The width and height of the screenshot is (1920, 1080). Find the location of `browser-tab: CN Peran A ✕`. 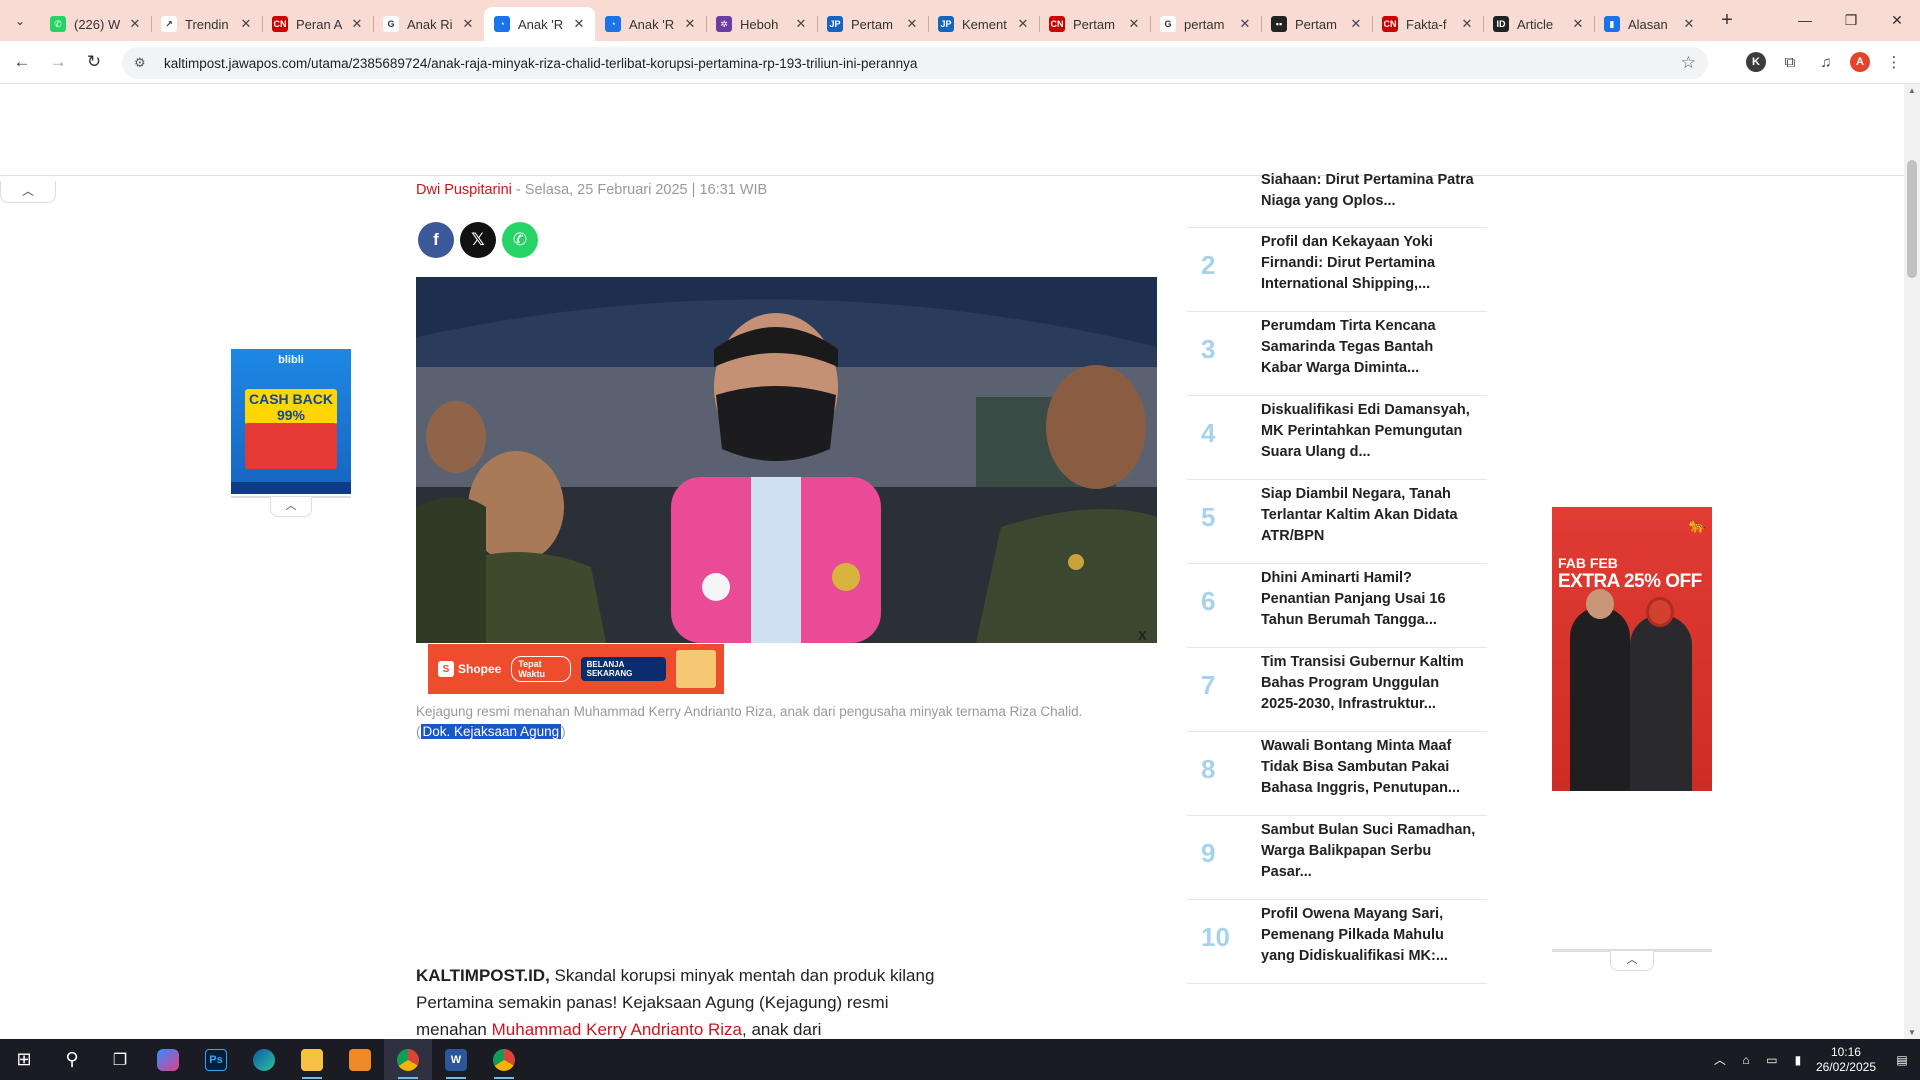

browser-tab: CN Peran A ✕ is located at coordinates (317, 24).